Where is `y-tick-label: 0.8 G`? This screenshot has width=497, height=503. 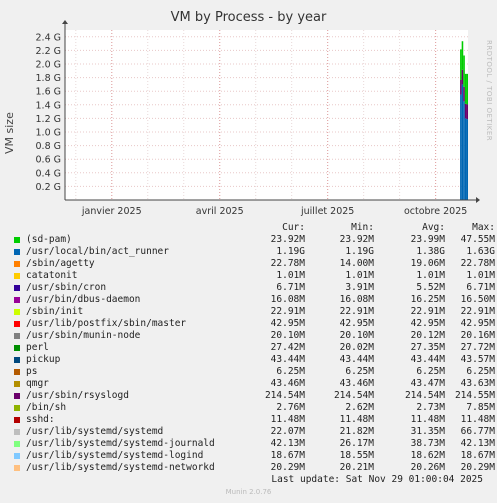 y-tick-label: 0.8 G is located at coordinates (49, 146).